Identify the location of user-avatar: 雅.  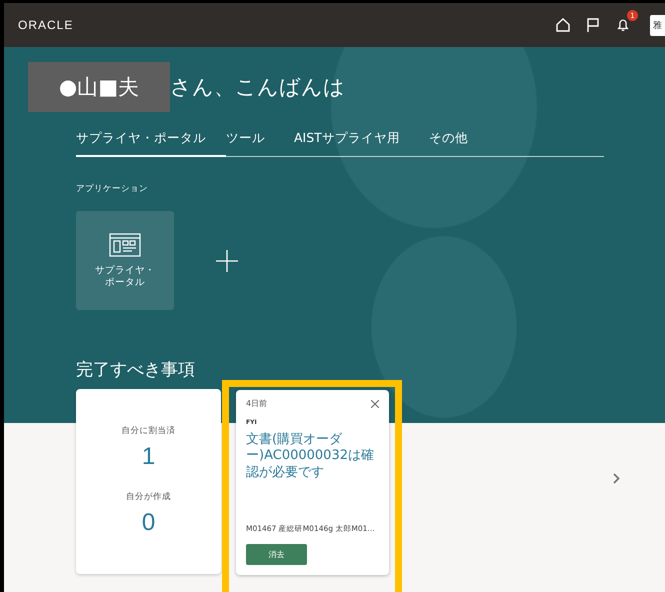
(657, 25).